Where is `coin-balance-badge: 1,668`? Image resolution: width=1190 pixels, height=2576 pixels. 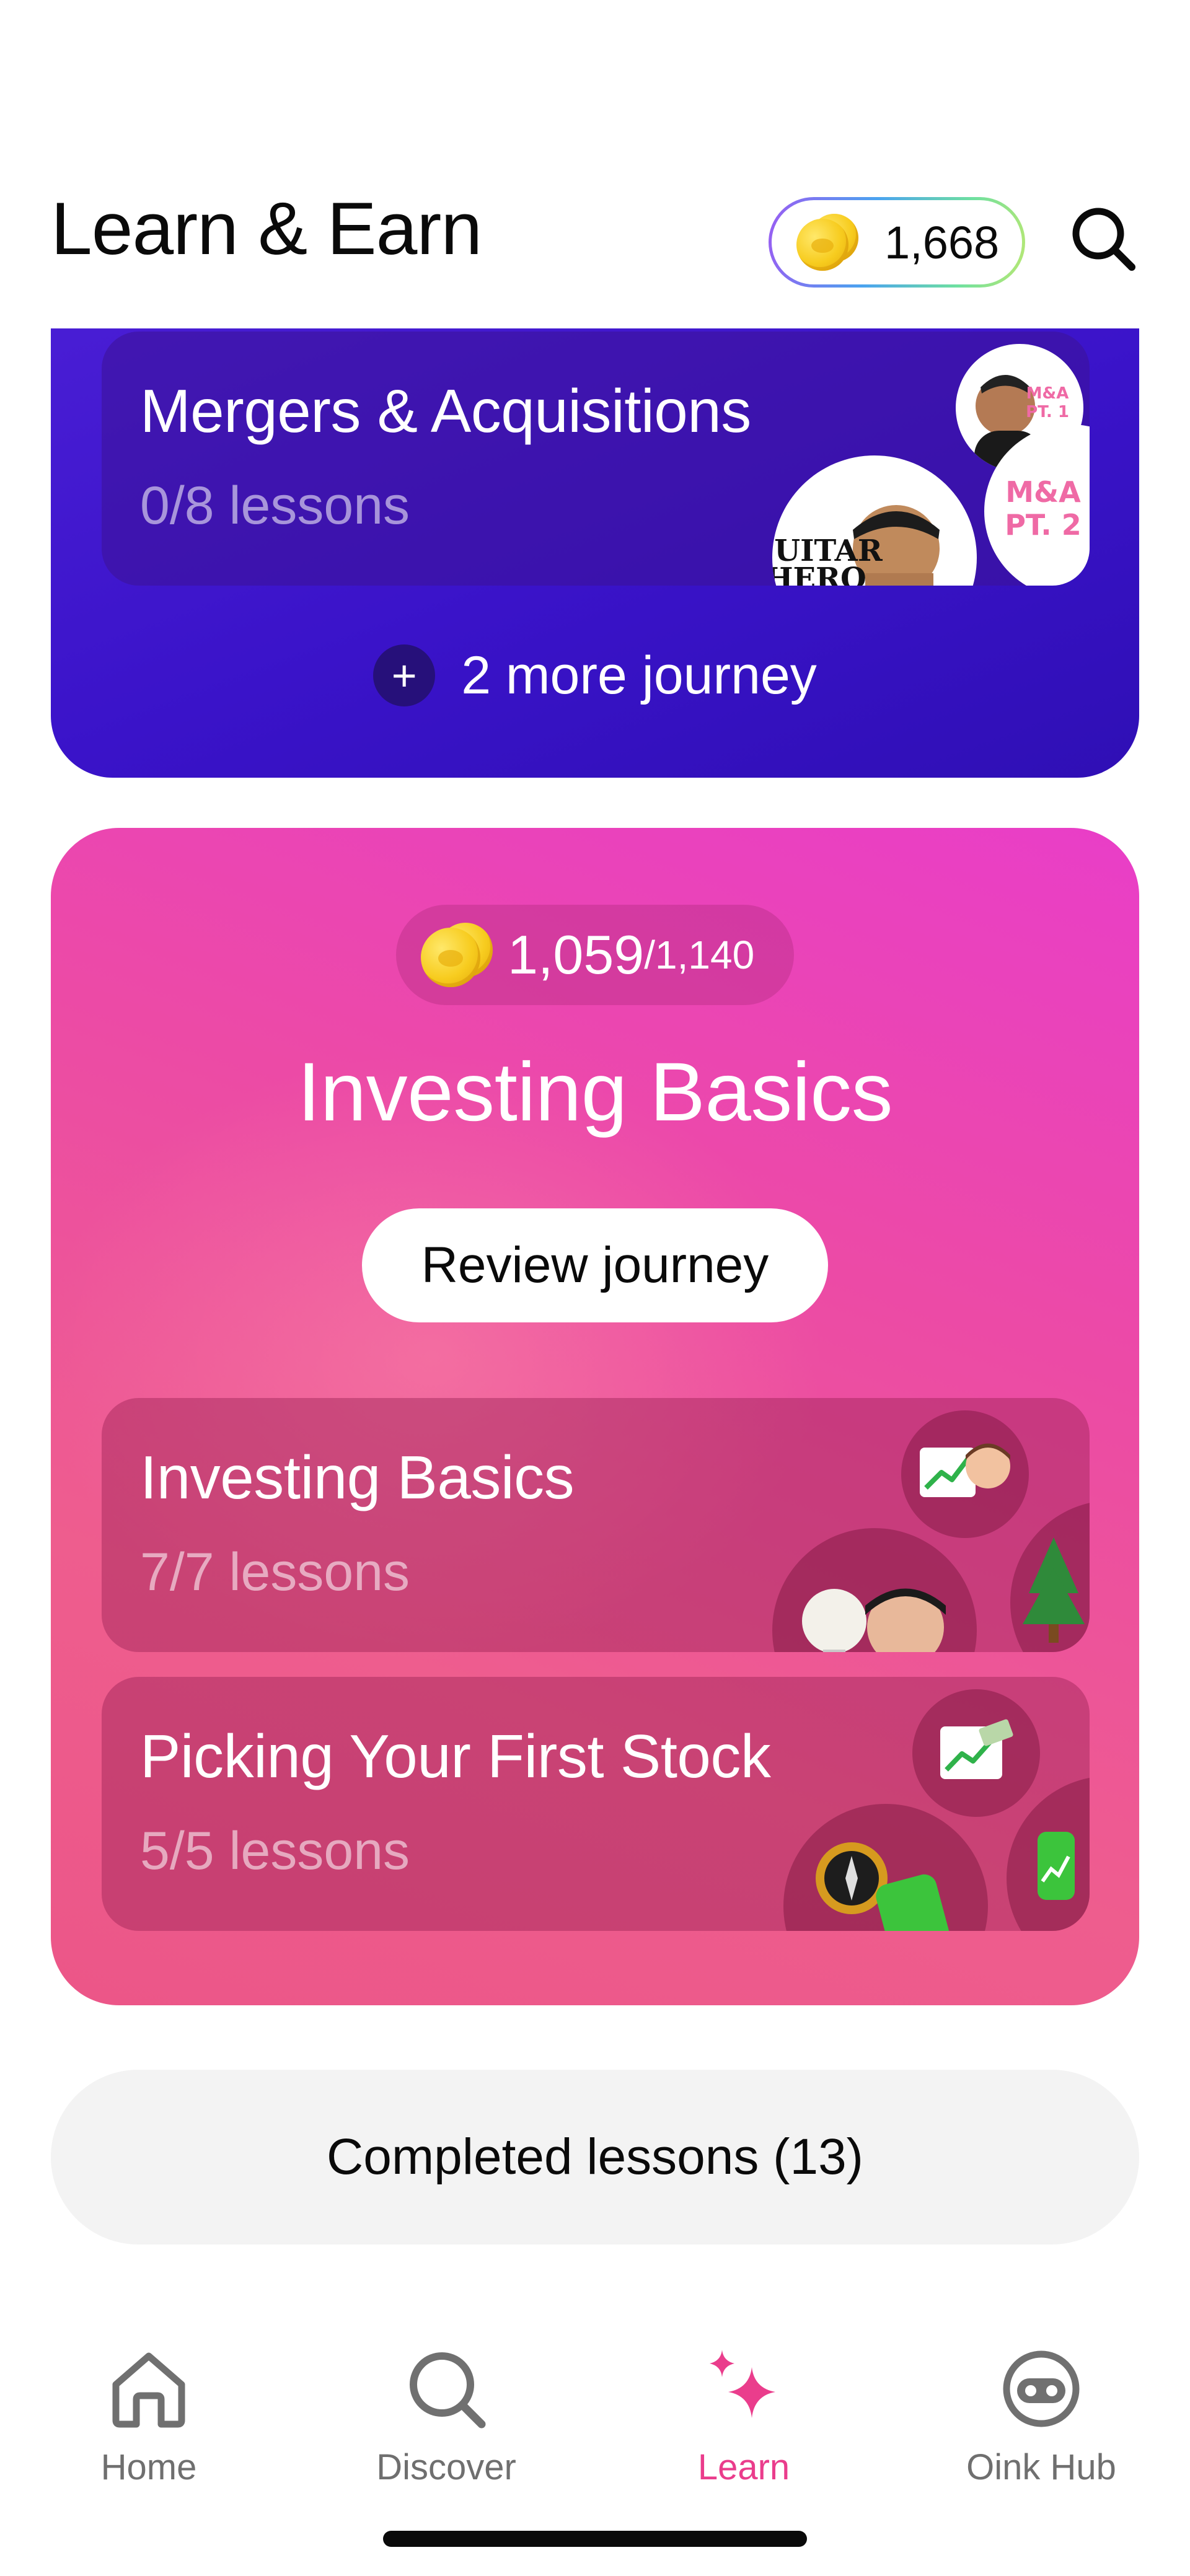 coin-balance-badge: 1,668 is located at coordinates (897, 242).